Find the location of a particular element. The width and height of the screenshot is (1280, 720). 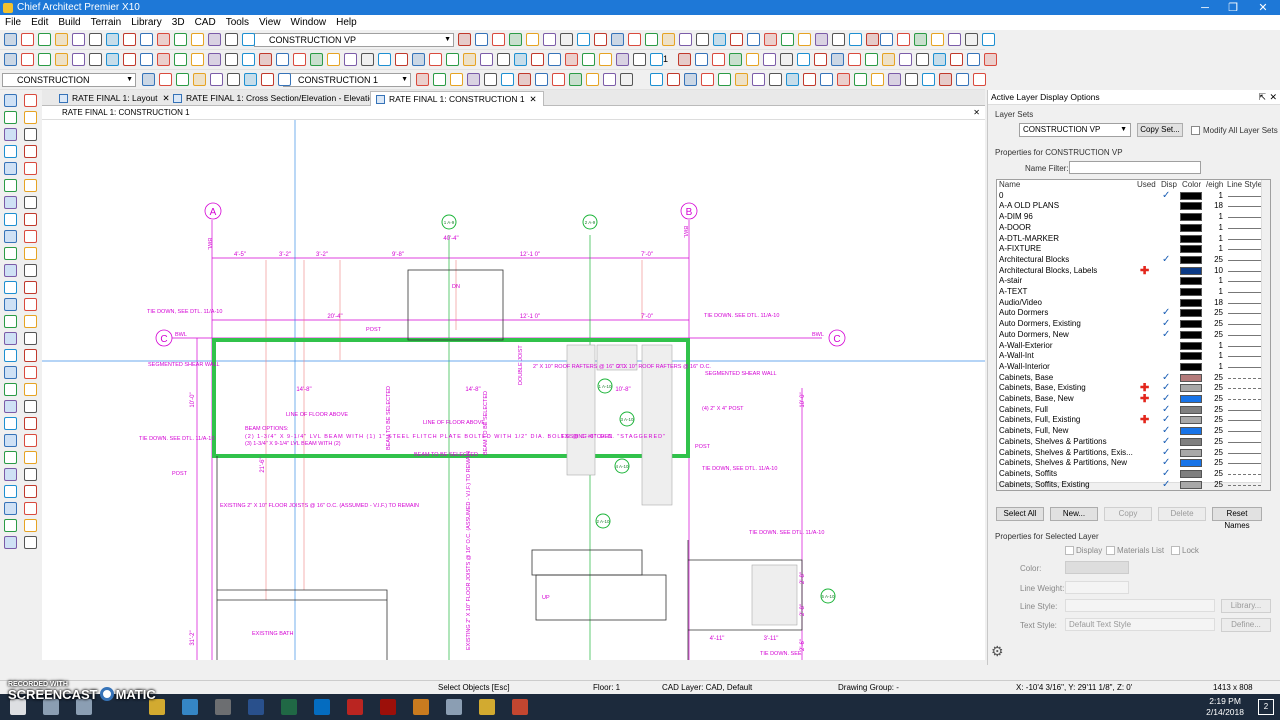

layer-row: Cabinets, Base, New ✚ ✓ 25 is located at coordinates (1129, 399).